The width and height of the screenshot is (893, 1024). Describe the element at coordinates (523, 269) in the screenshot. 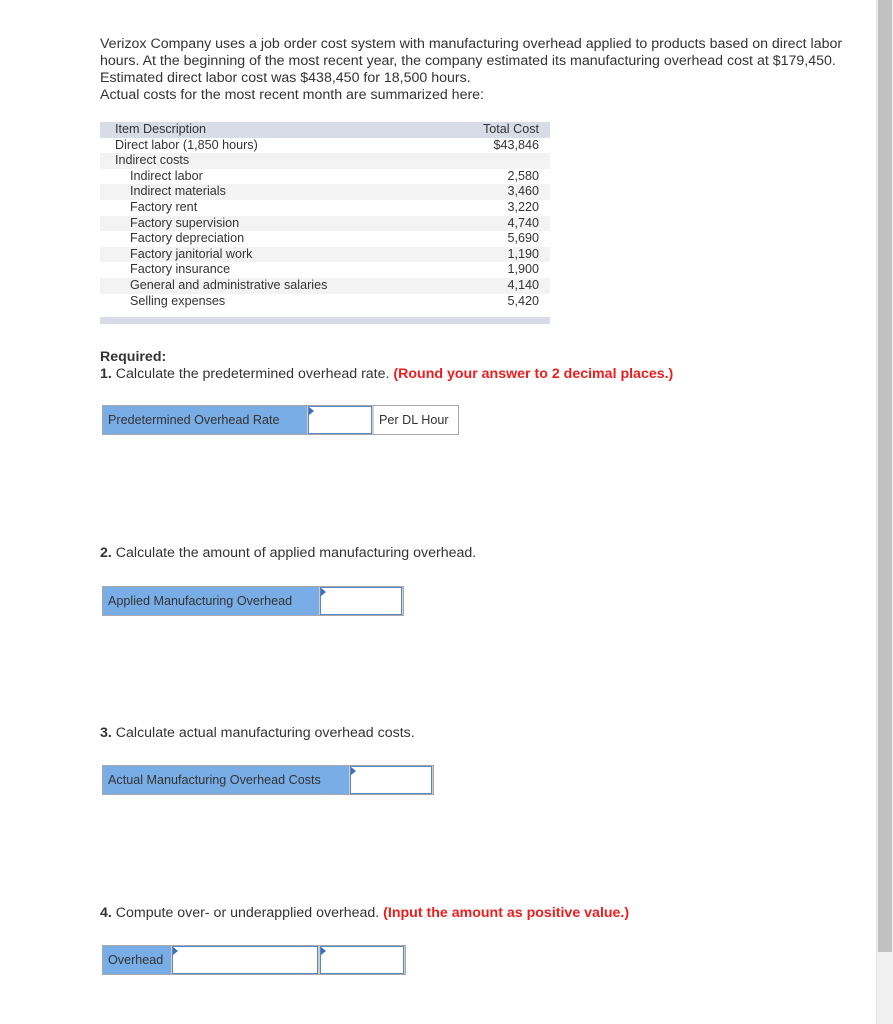

I see `row-amount: 1,900` at that location.